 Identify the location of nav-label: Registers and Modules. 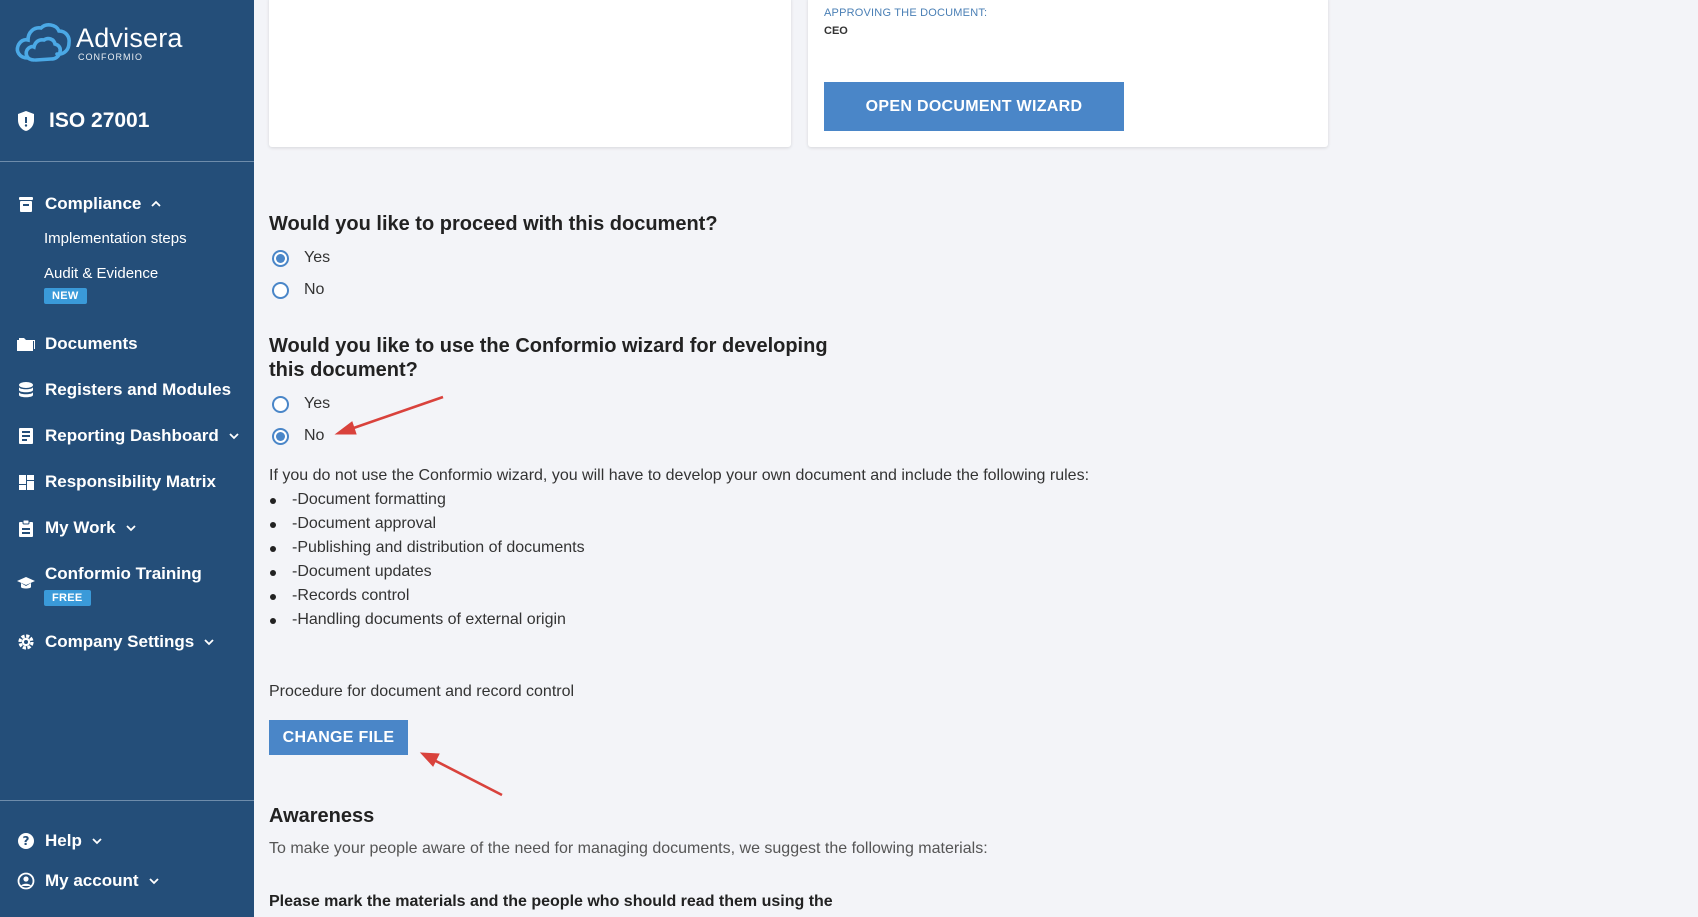
(138, 389).